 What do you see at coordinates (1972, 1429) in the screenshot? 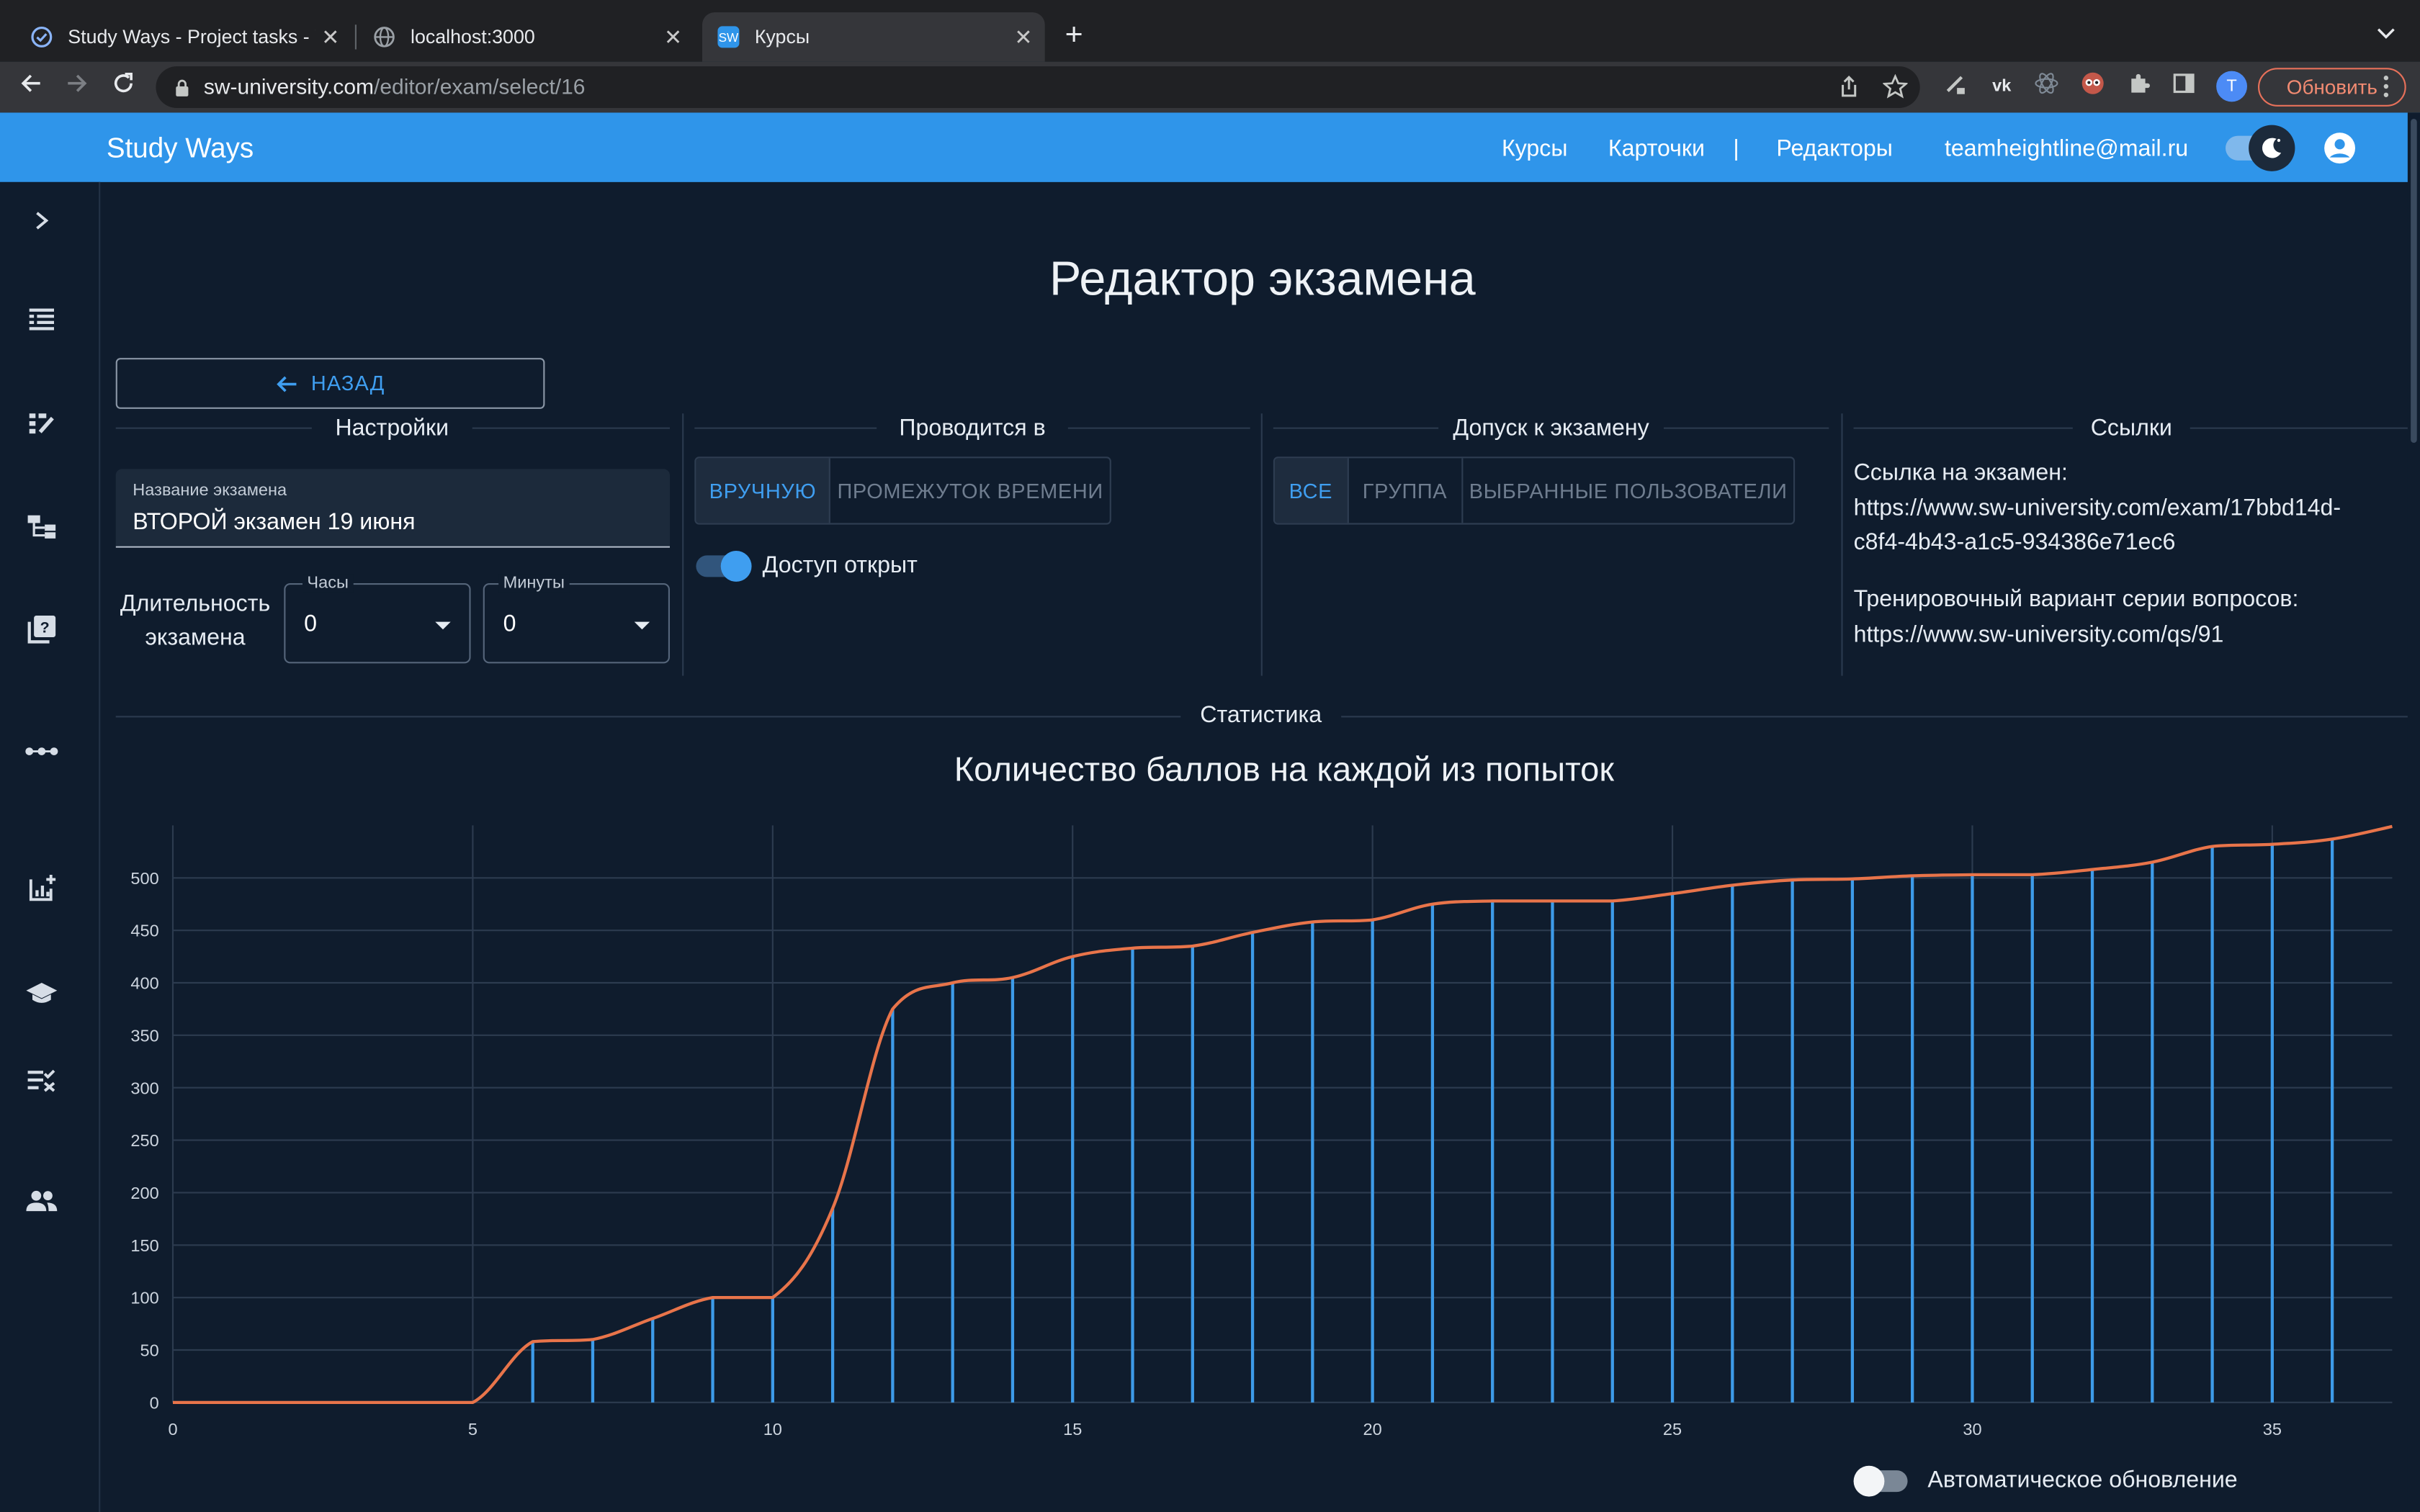
I see `x-tick-label: 30` at bounding box center [1972, 1429].